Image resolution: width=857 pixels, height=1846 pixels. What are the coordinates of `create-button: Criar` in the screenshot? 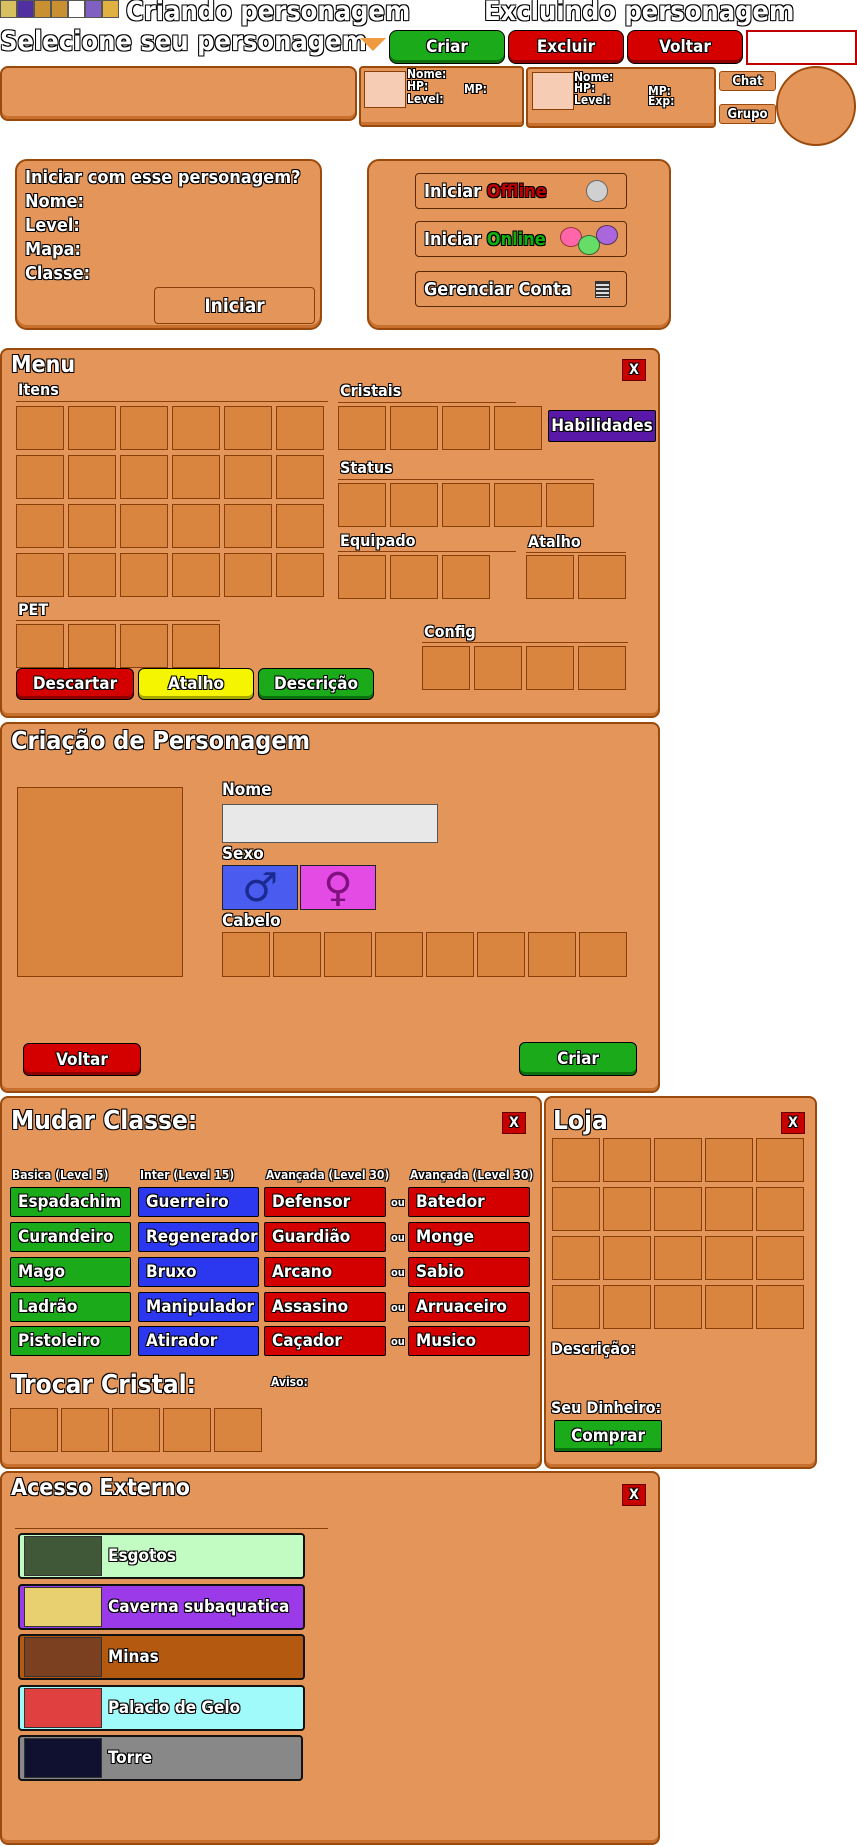 It's located at (447, 47).